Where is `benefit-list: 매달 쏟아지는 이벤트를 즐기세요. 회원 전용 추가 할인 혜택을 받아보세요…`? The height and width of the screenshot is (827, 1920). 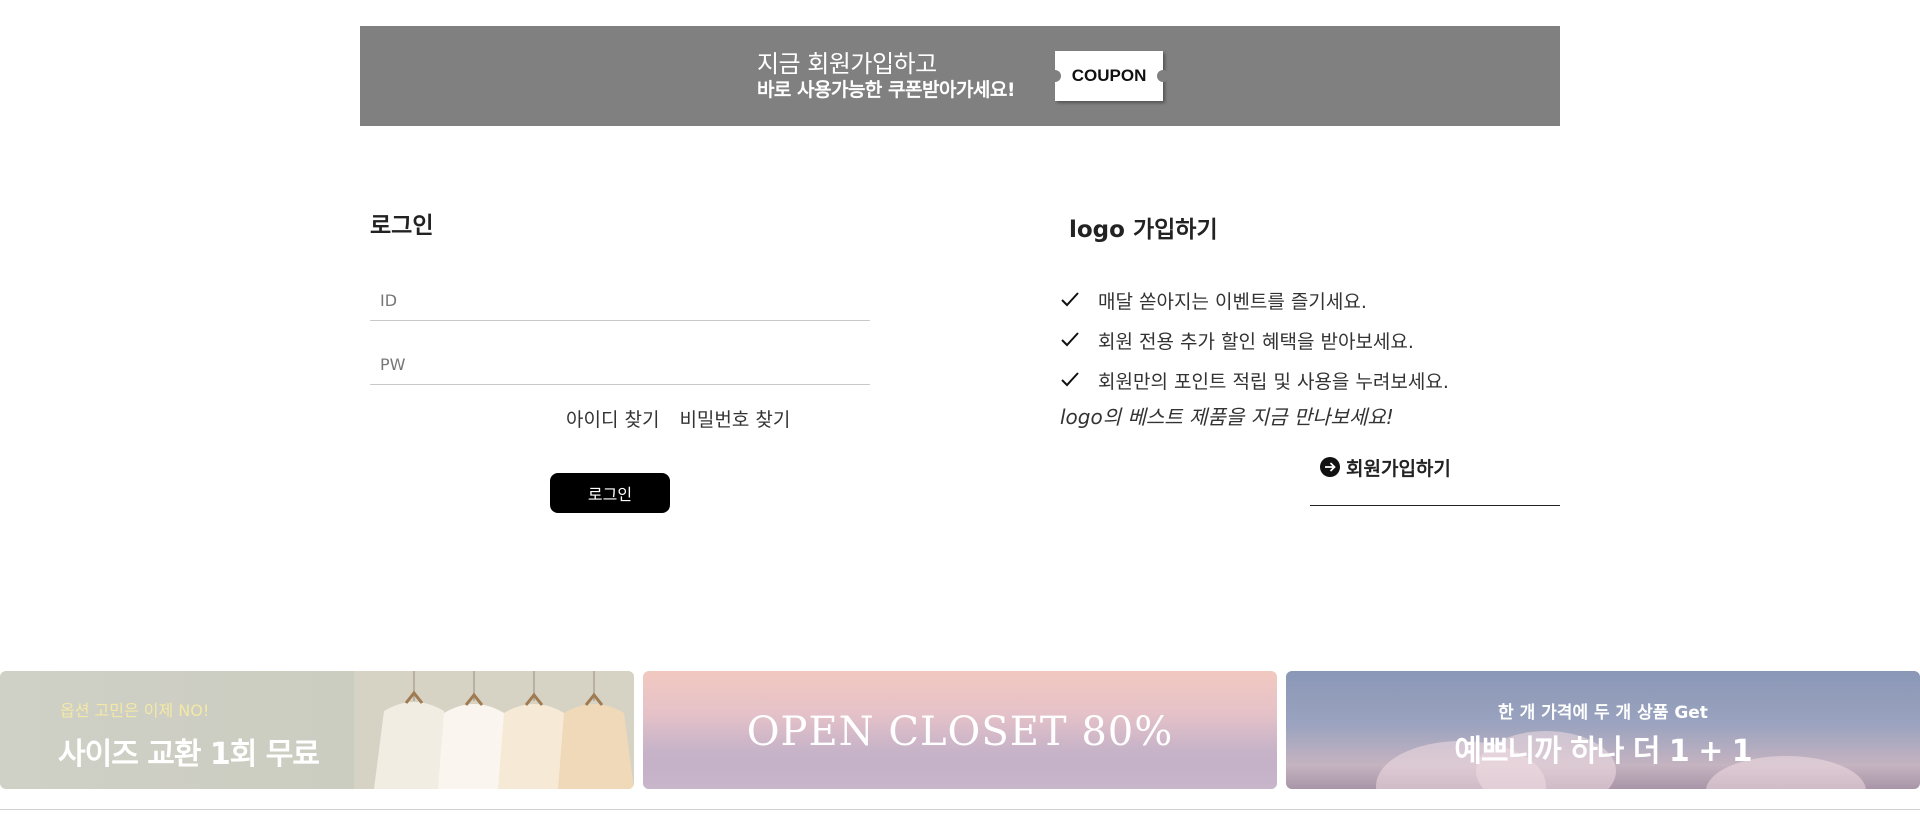
benefit-list: 매달 쏟아지는 이벤트를 즐기세요. 회원 전용 추가 할인 혜택을 받아보세요… is located at coordinates (1254, 340).